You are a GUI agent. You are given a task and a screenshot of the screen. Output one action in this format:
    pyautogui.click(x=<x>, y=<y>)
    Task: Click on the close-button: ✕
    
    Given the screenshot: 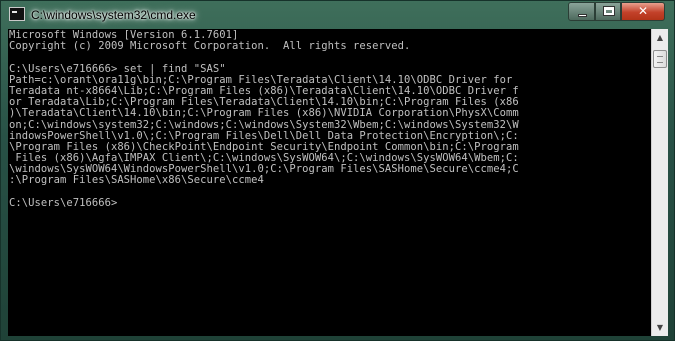 What is the action you would take?
    pyautogui.click(x=643, y=11)
    